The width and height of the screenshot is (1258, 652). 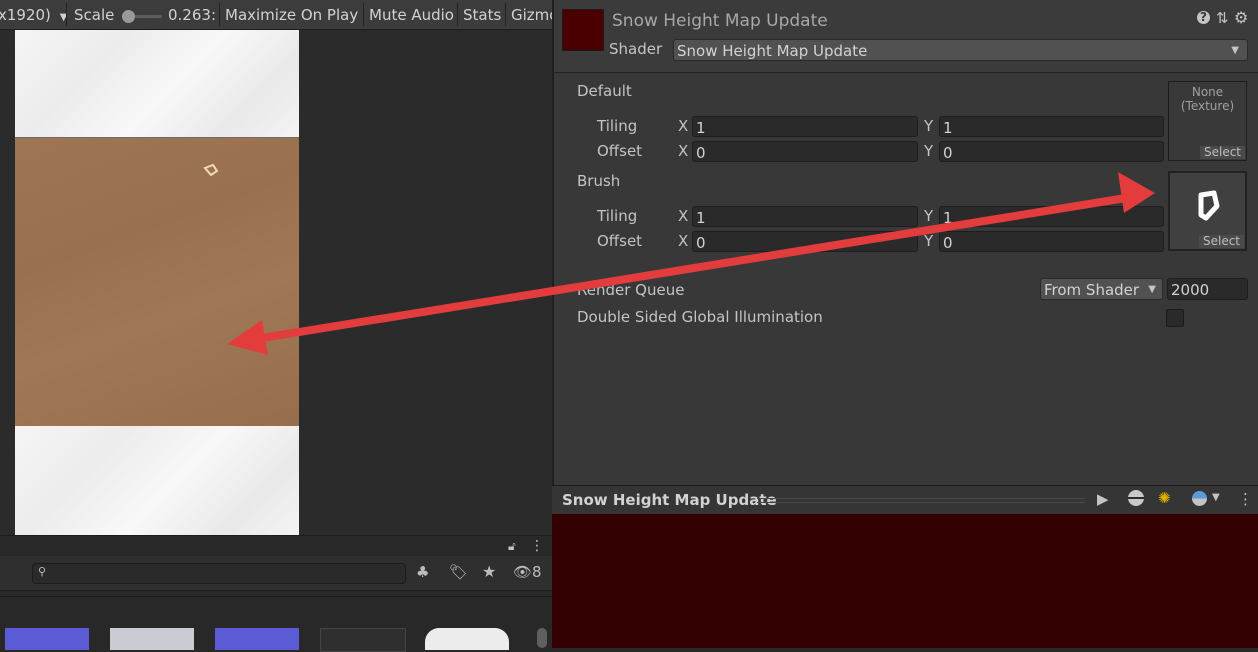 What do you see at coordinates (542, 638) in the screenshot?
I see `scrollbar` at bounding box center [542, 638].